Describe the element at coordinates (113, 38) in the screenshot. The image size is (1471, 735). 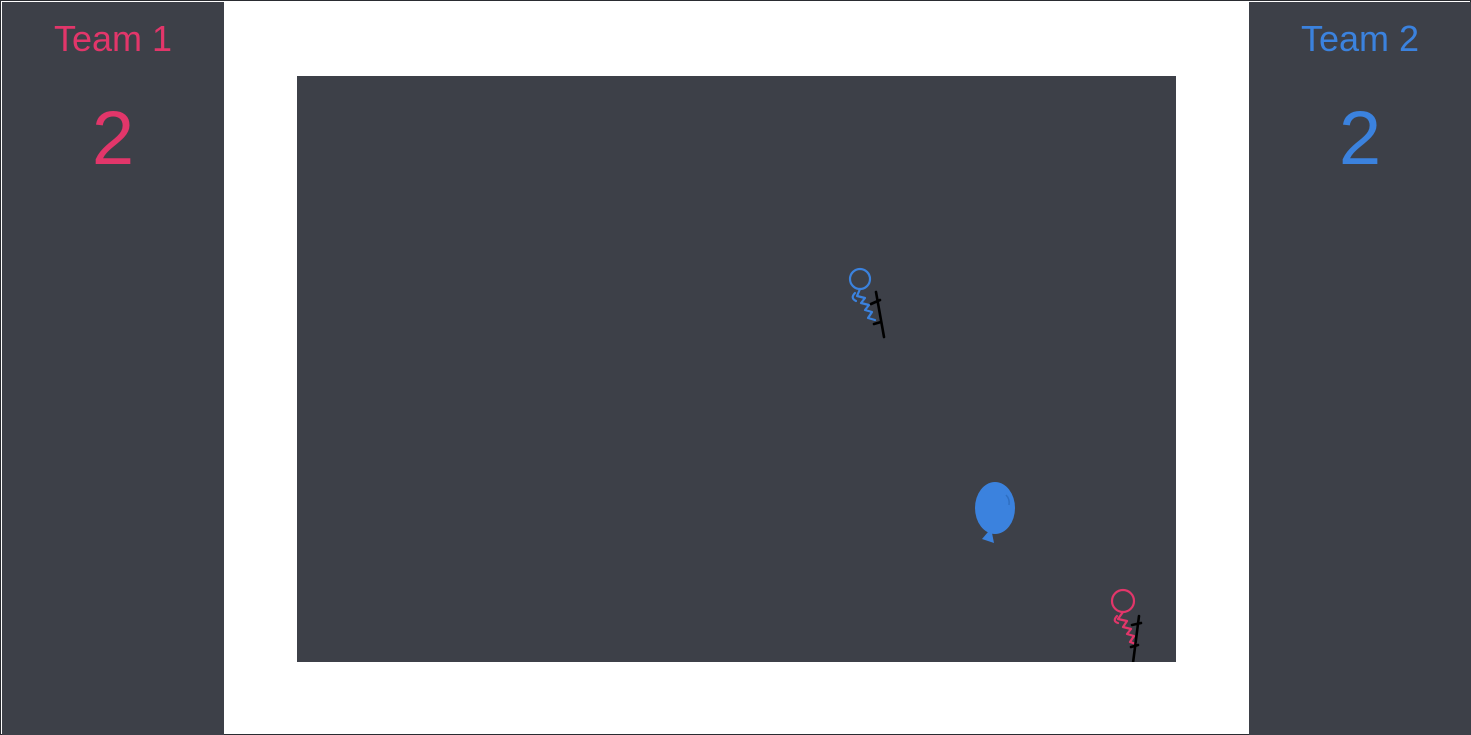
I see `team-1-name: Team 1` at that location.